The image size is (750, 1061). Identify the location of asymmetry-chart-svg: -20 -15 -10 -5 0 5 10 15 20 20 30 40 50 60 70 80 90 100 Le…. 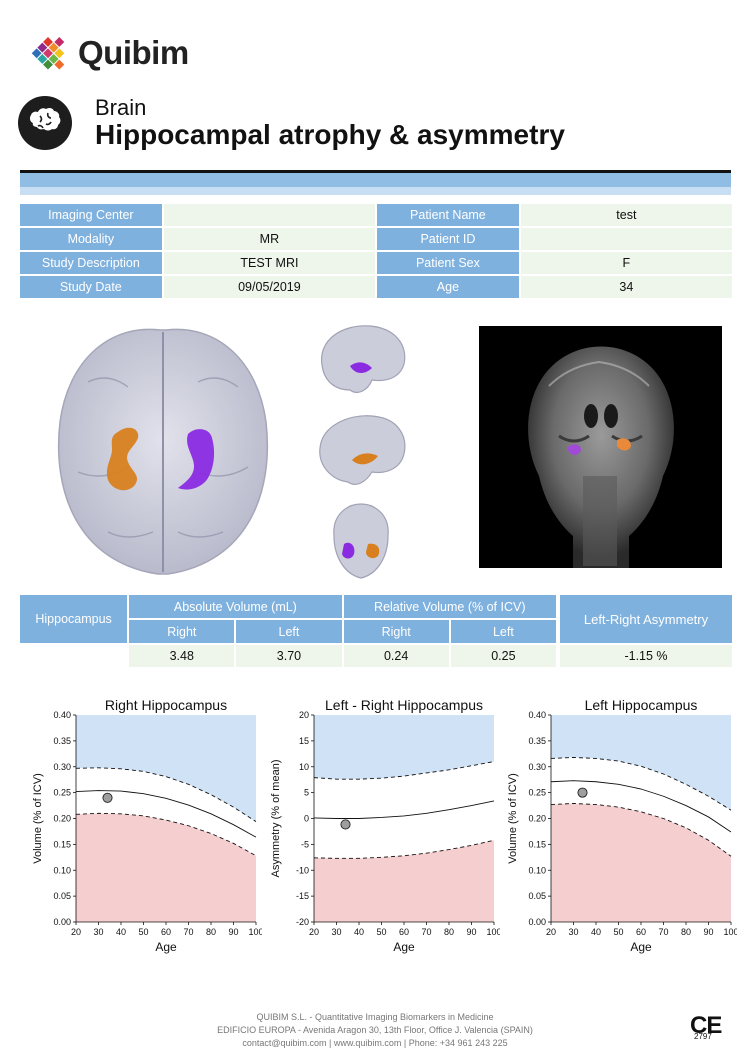
(386, 825).